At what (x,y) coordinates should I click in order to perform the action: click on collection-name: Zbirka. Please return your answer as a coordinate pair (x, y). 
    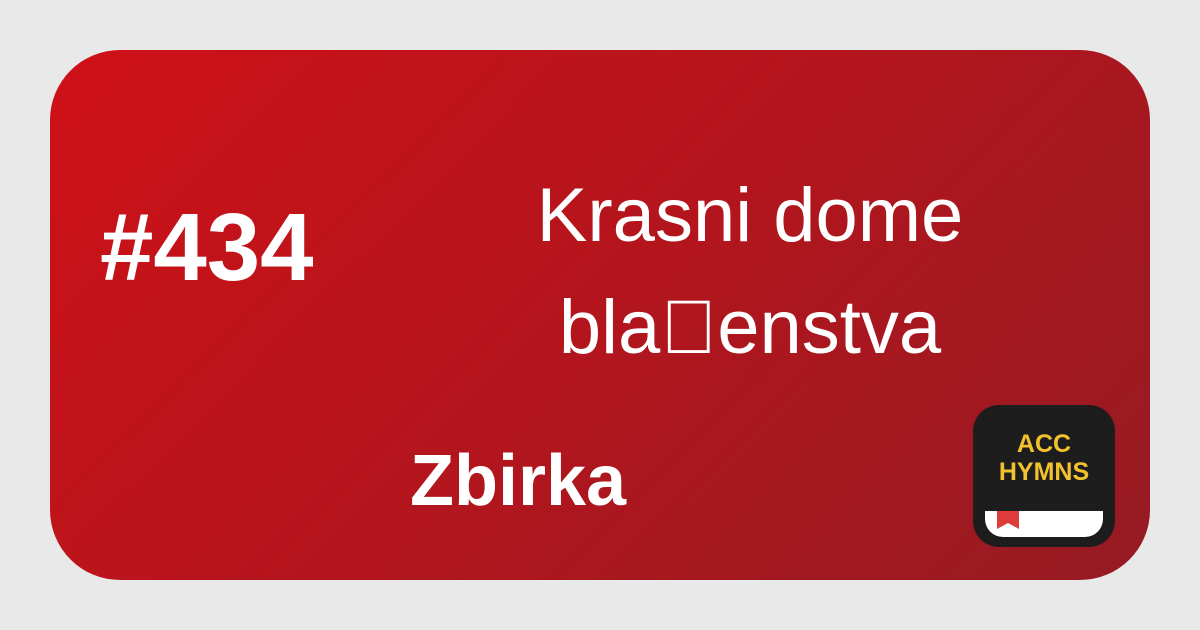
    Looking at the image, I should click on (518, 481).